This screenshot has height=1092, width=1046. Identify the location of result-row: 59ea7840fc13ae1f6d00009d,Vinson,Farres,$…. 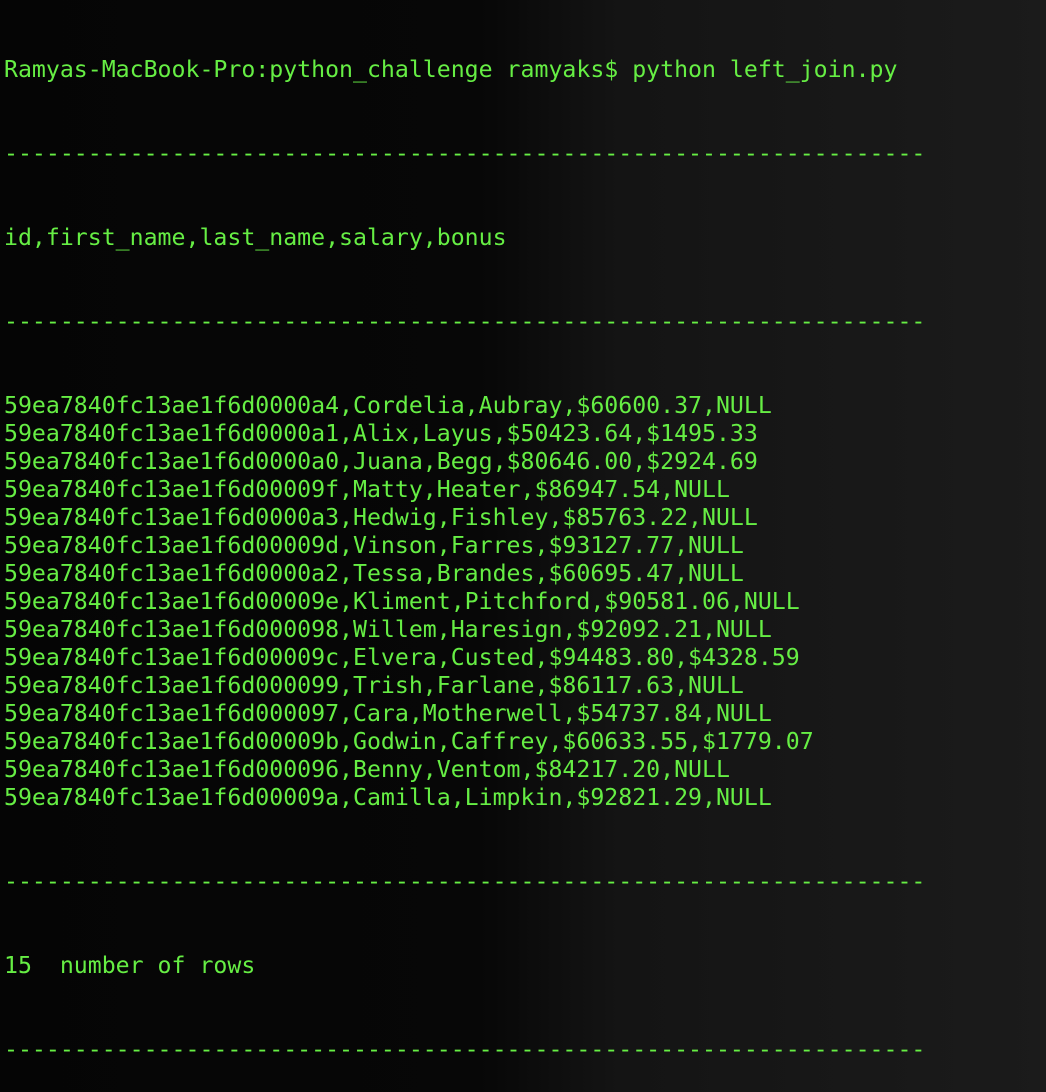
(374, 545).